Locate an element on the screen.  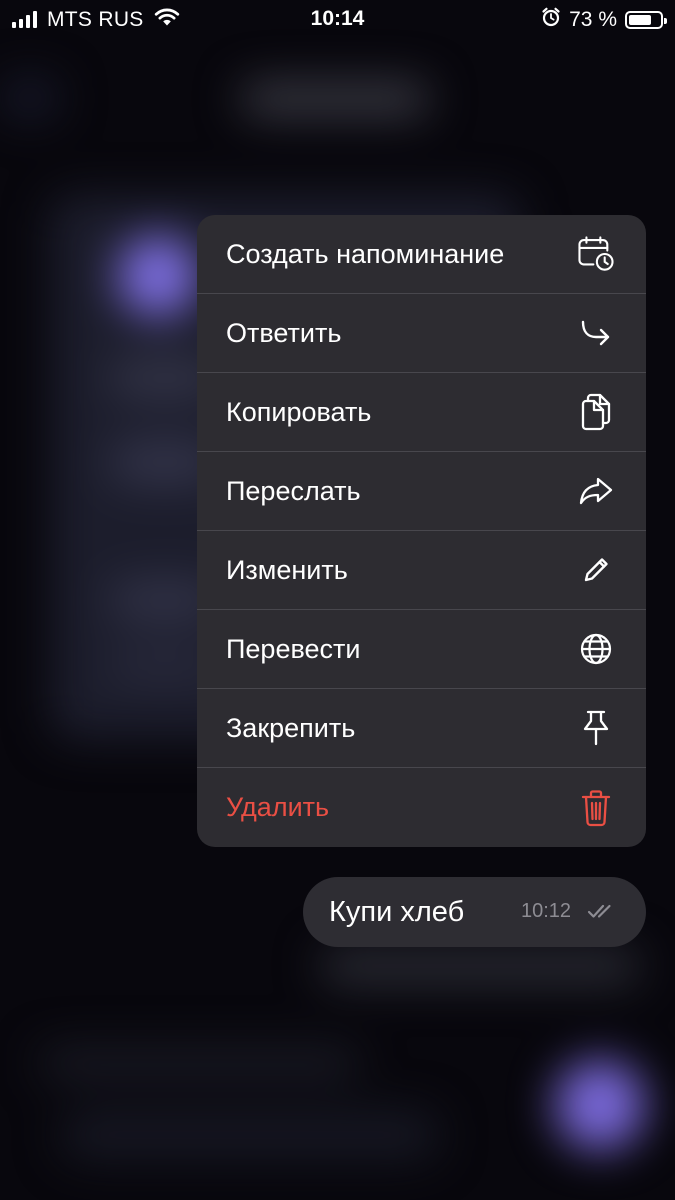
menu-item-label: Изменить is located at coordinates (287, 569).